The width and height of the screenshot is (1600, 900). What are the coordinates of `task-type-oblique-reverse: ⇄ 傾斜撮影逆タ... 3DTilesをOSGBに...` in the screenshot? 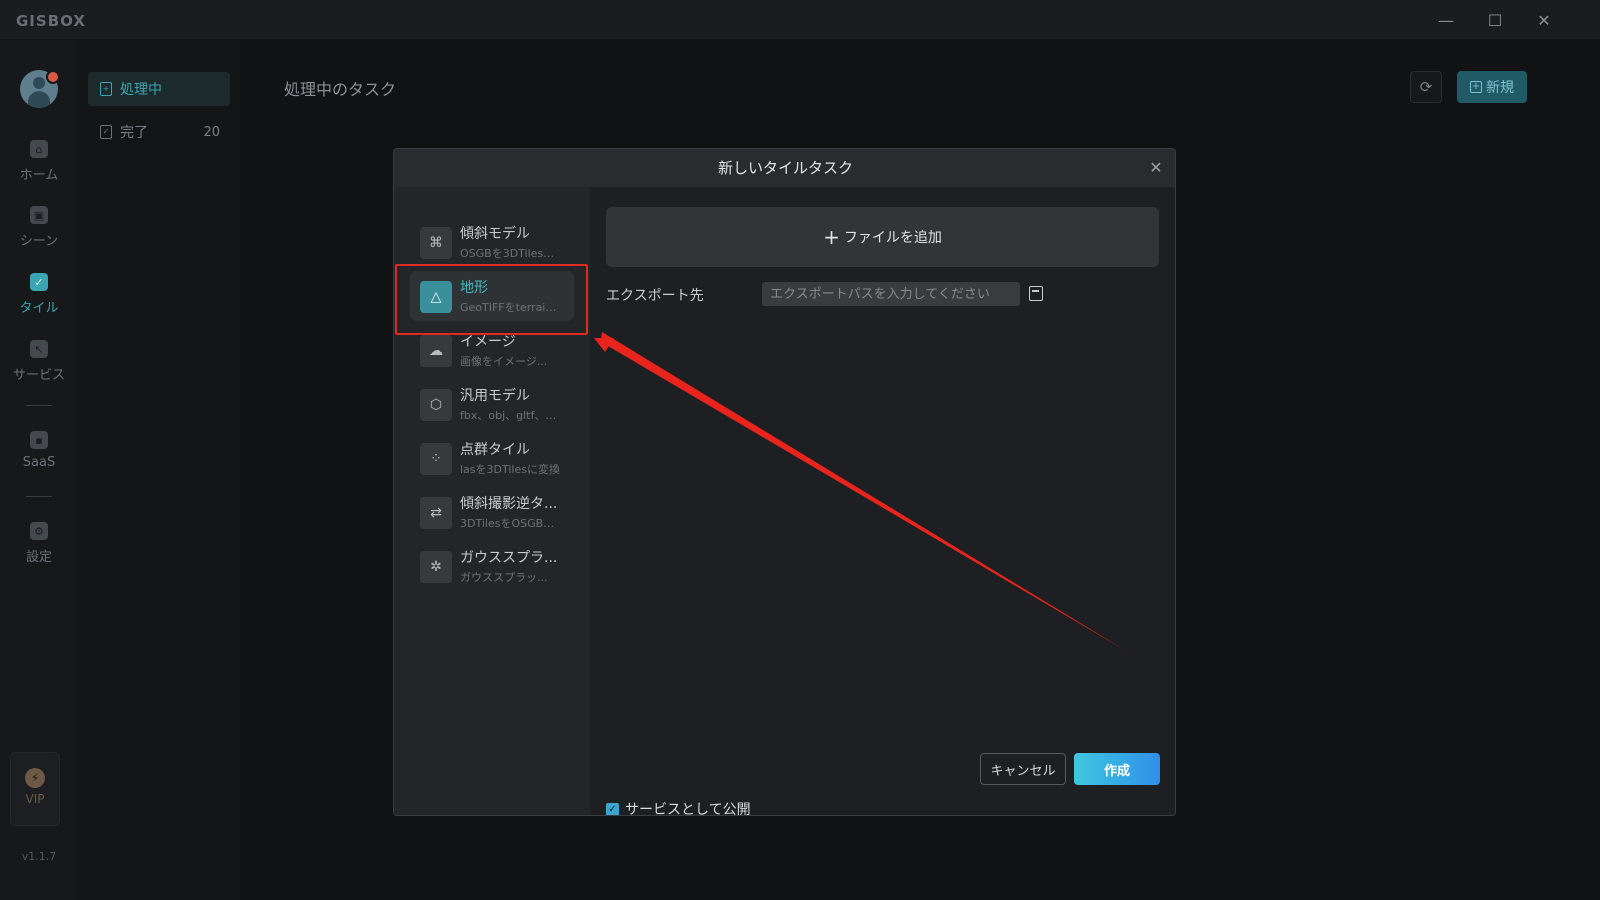 It's located at (492, 512).